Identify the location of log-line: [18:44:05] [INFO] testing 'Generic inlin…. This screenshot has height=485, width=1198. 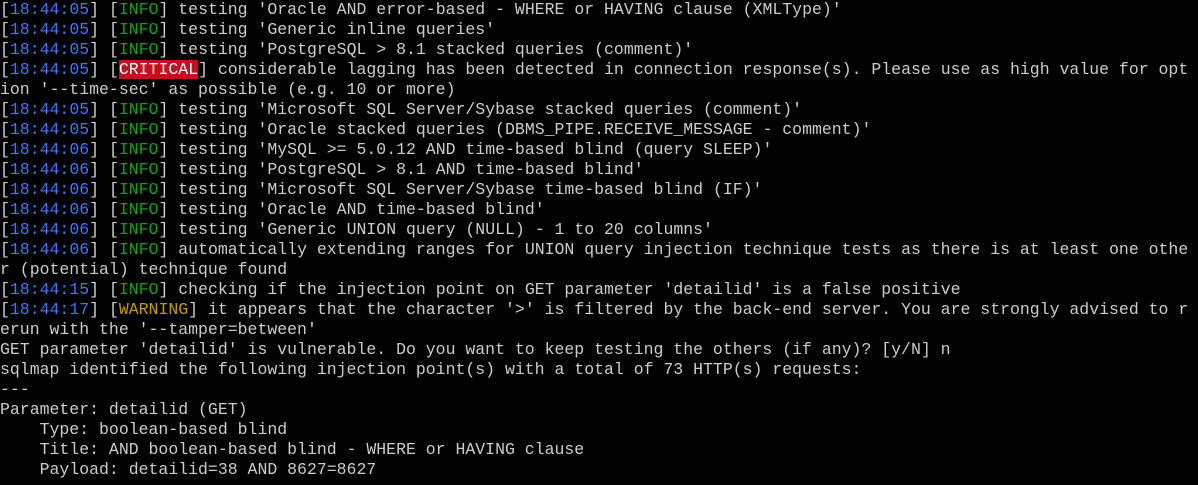
(599, 30).